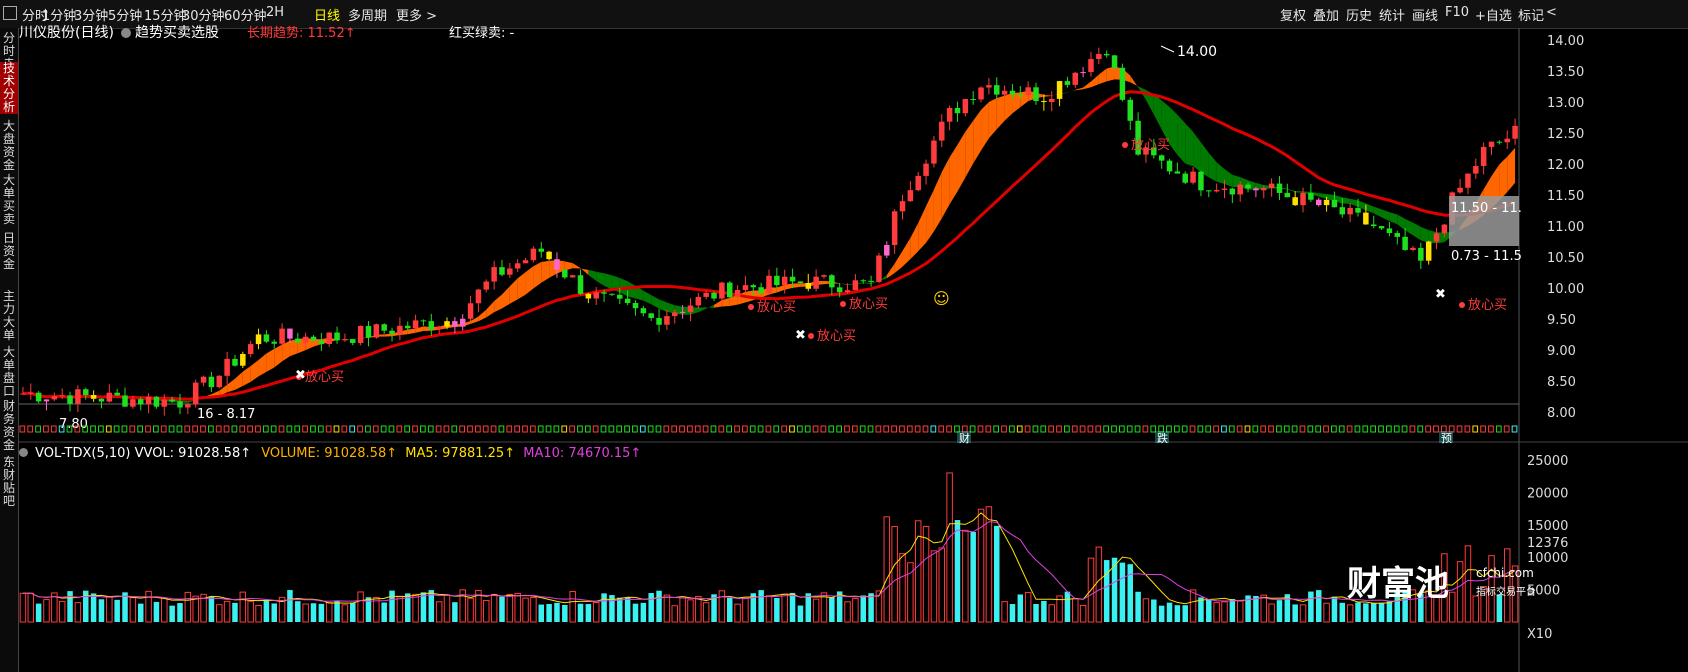 The width and height of the screenshot is (1688, 672). I want to click on toolbar-button-4: 画线, so click(1425, 14).